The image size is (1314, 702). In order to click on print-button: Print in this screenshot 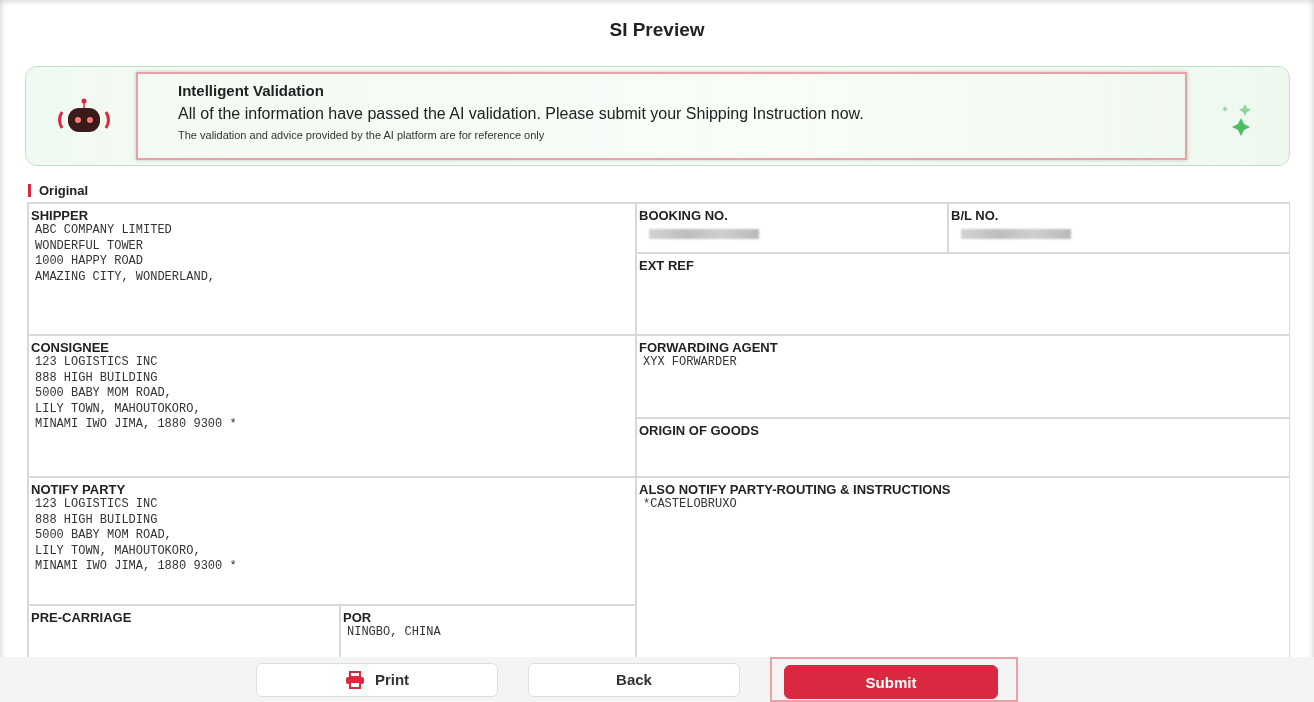, I will do `click(377, 679)`.